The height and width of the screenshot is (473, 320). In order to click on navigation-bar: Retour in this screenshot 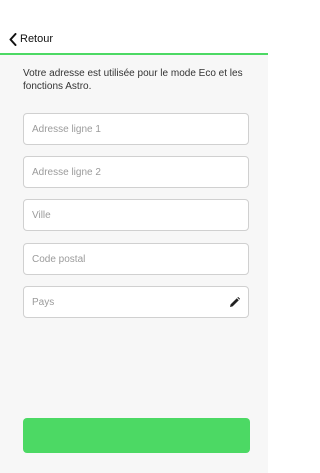, I will do `click(134, 27)`.